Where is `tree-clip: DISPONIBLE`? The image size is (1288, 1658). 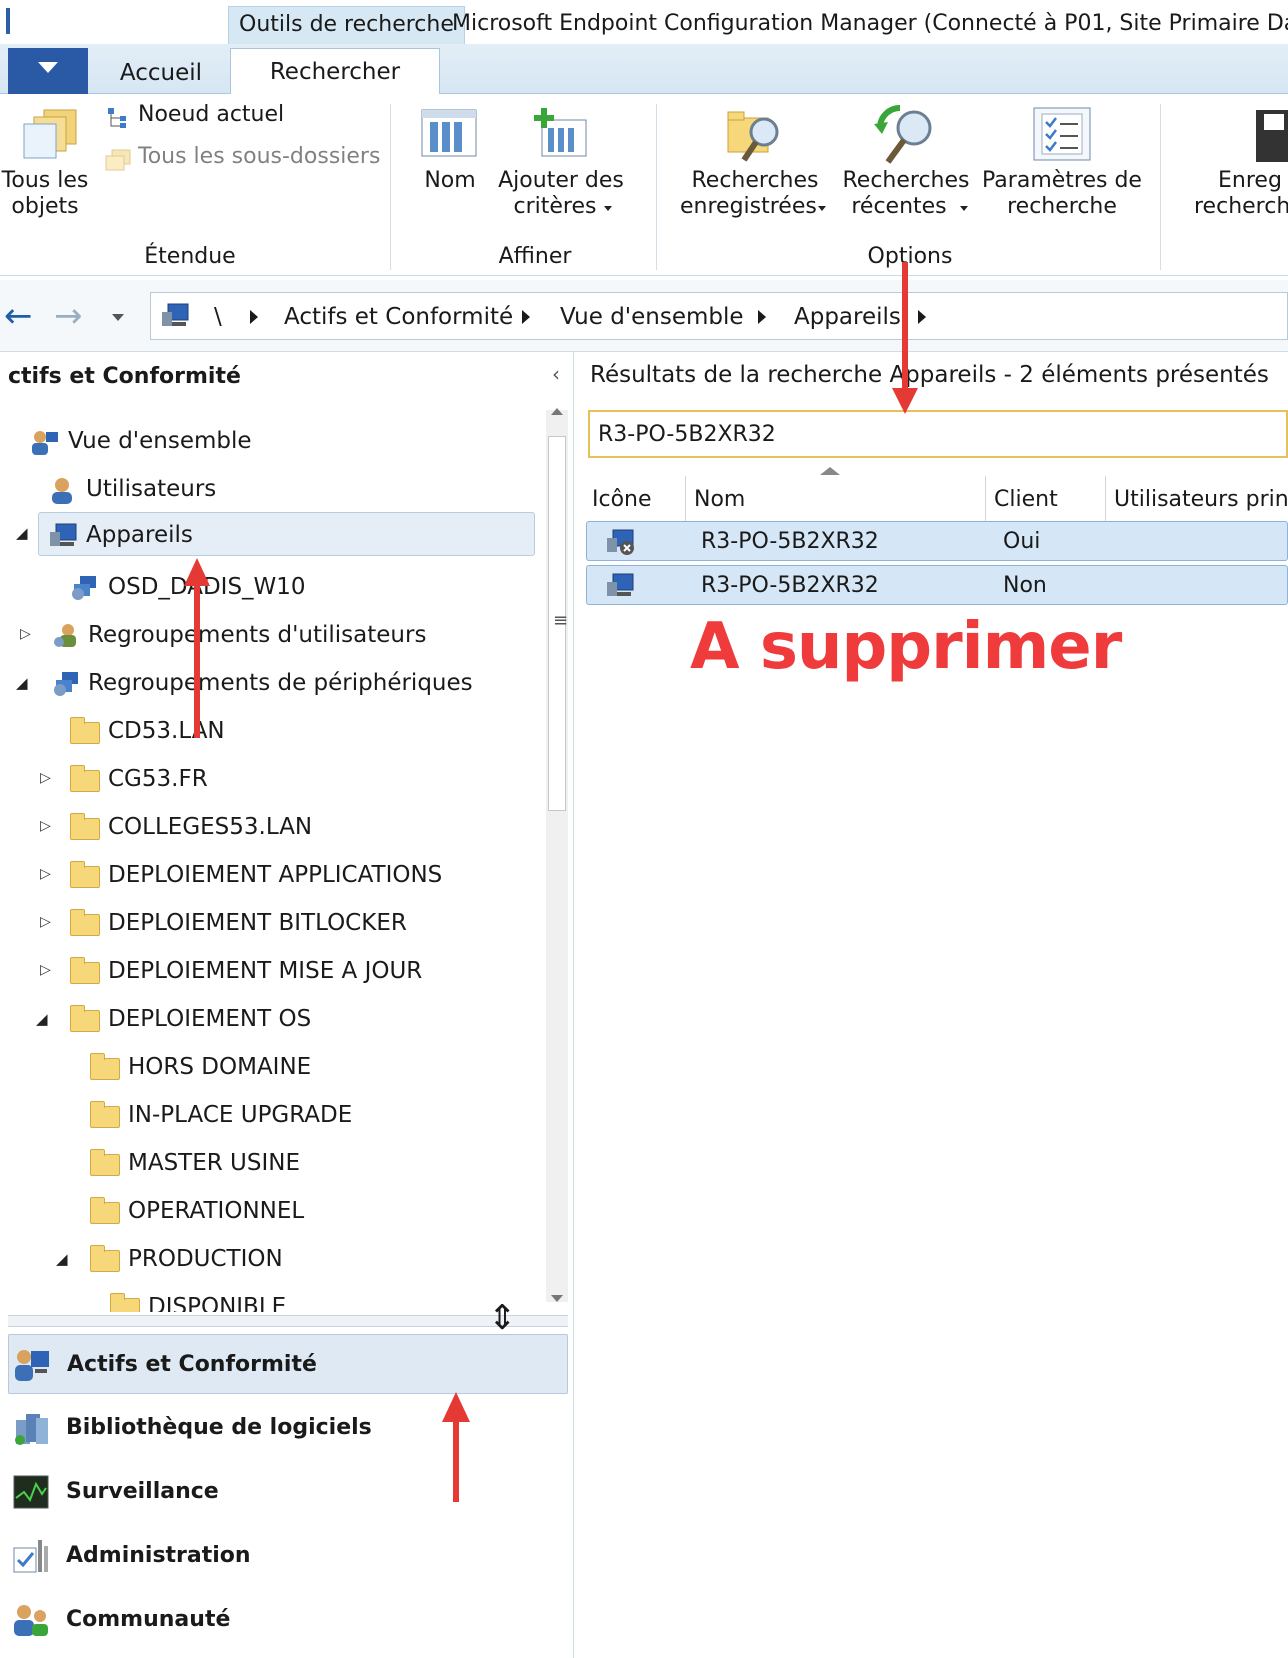 tree-clip: DISPONIBLE is located at coordinates (320, 1301).